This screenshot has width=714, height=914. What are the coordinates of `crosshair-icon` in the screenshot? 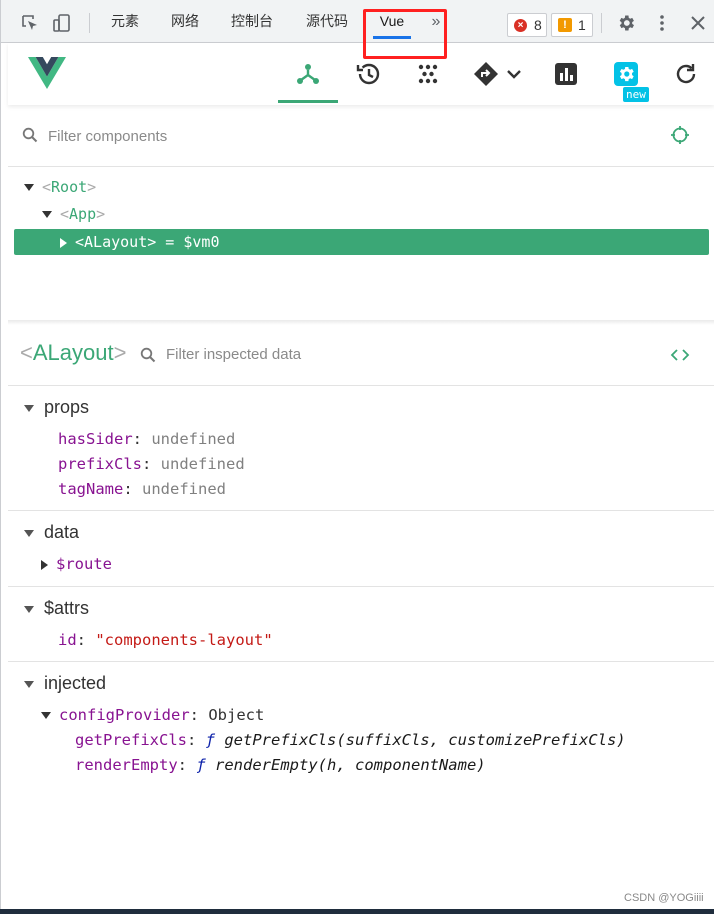 It's located at (680, 135).